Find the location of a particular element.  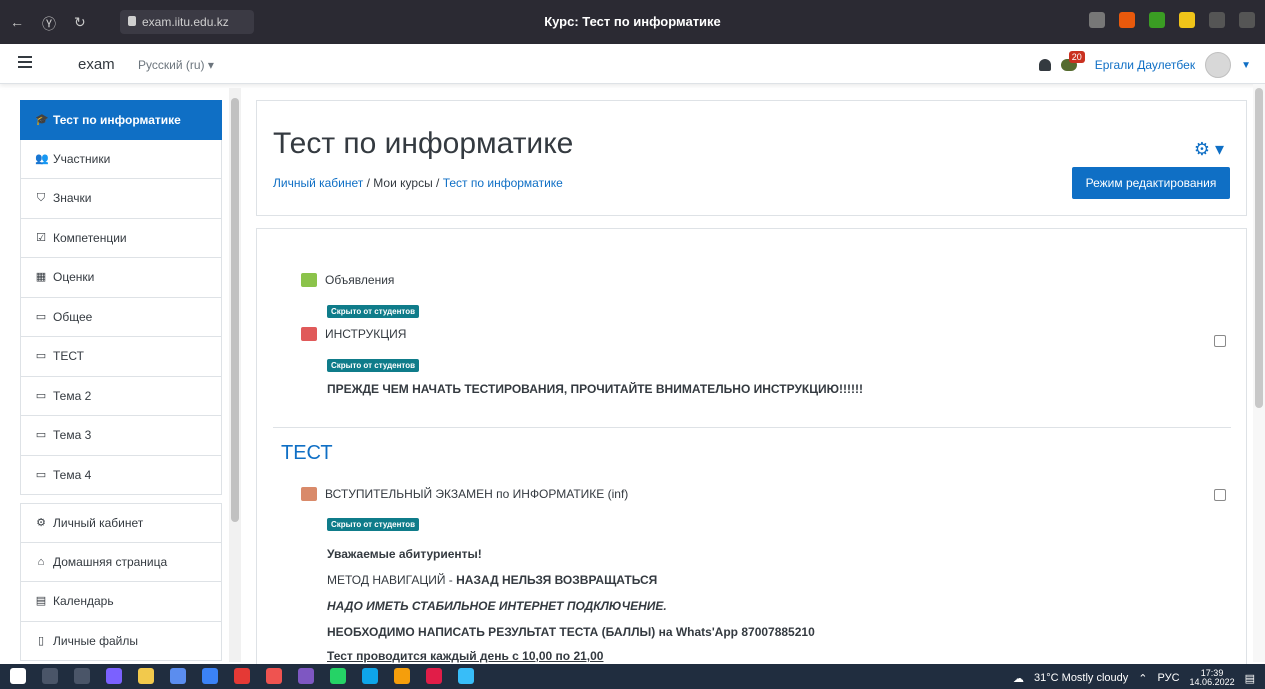

yandex-browser-icon is located at coordinates (242, 676).